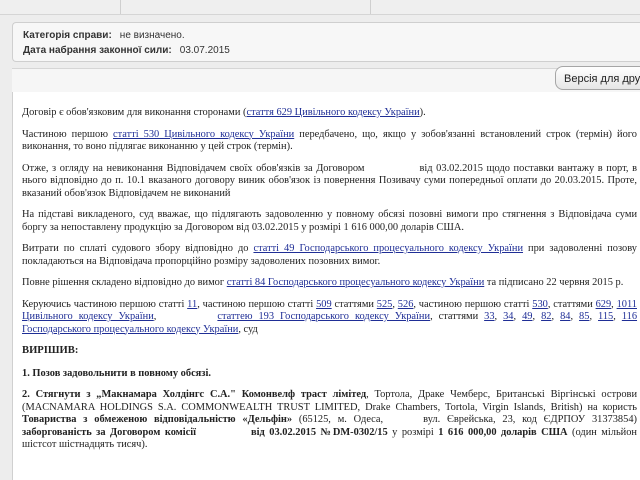  Describe the element at coordinates (97, 50) in the screenshot. I see `effective-date-label: Дата набрання законної сили:` at that location.